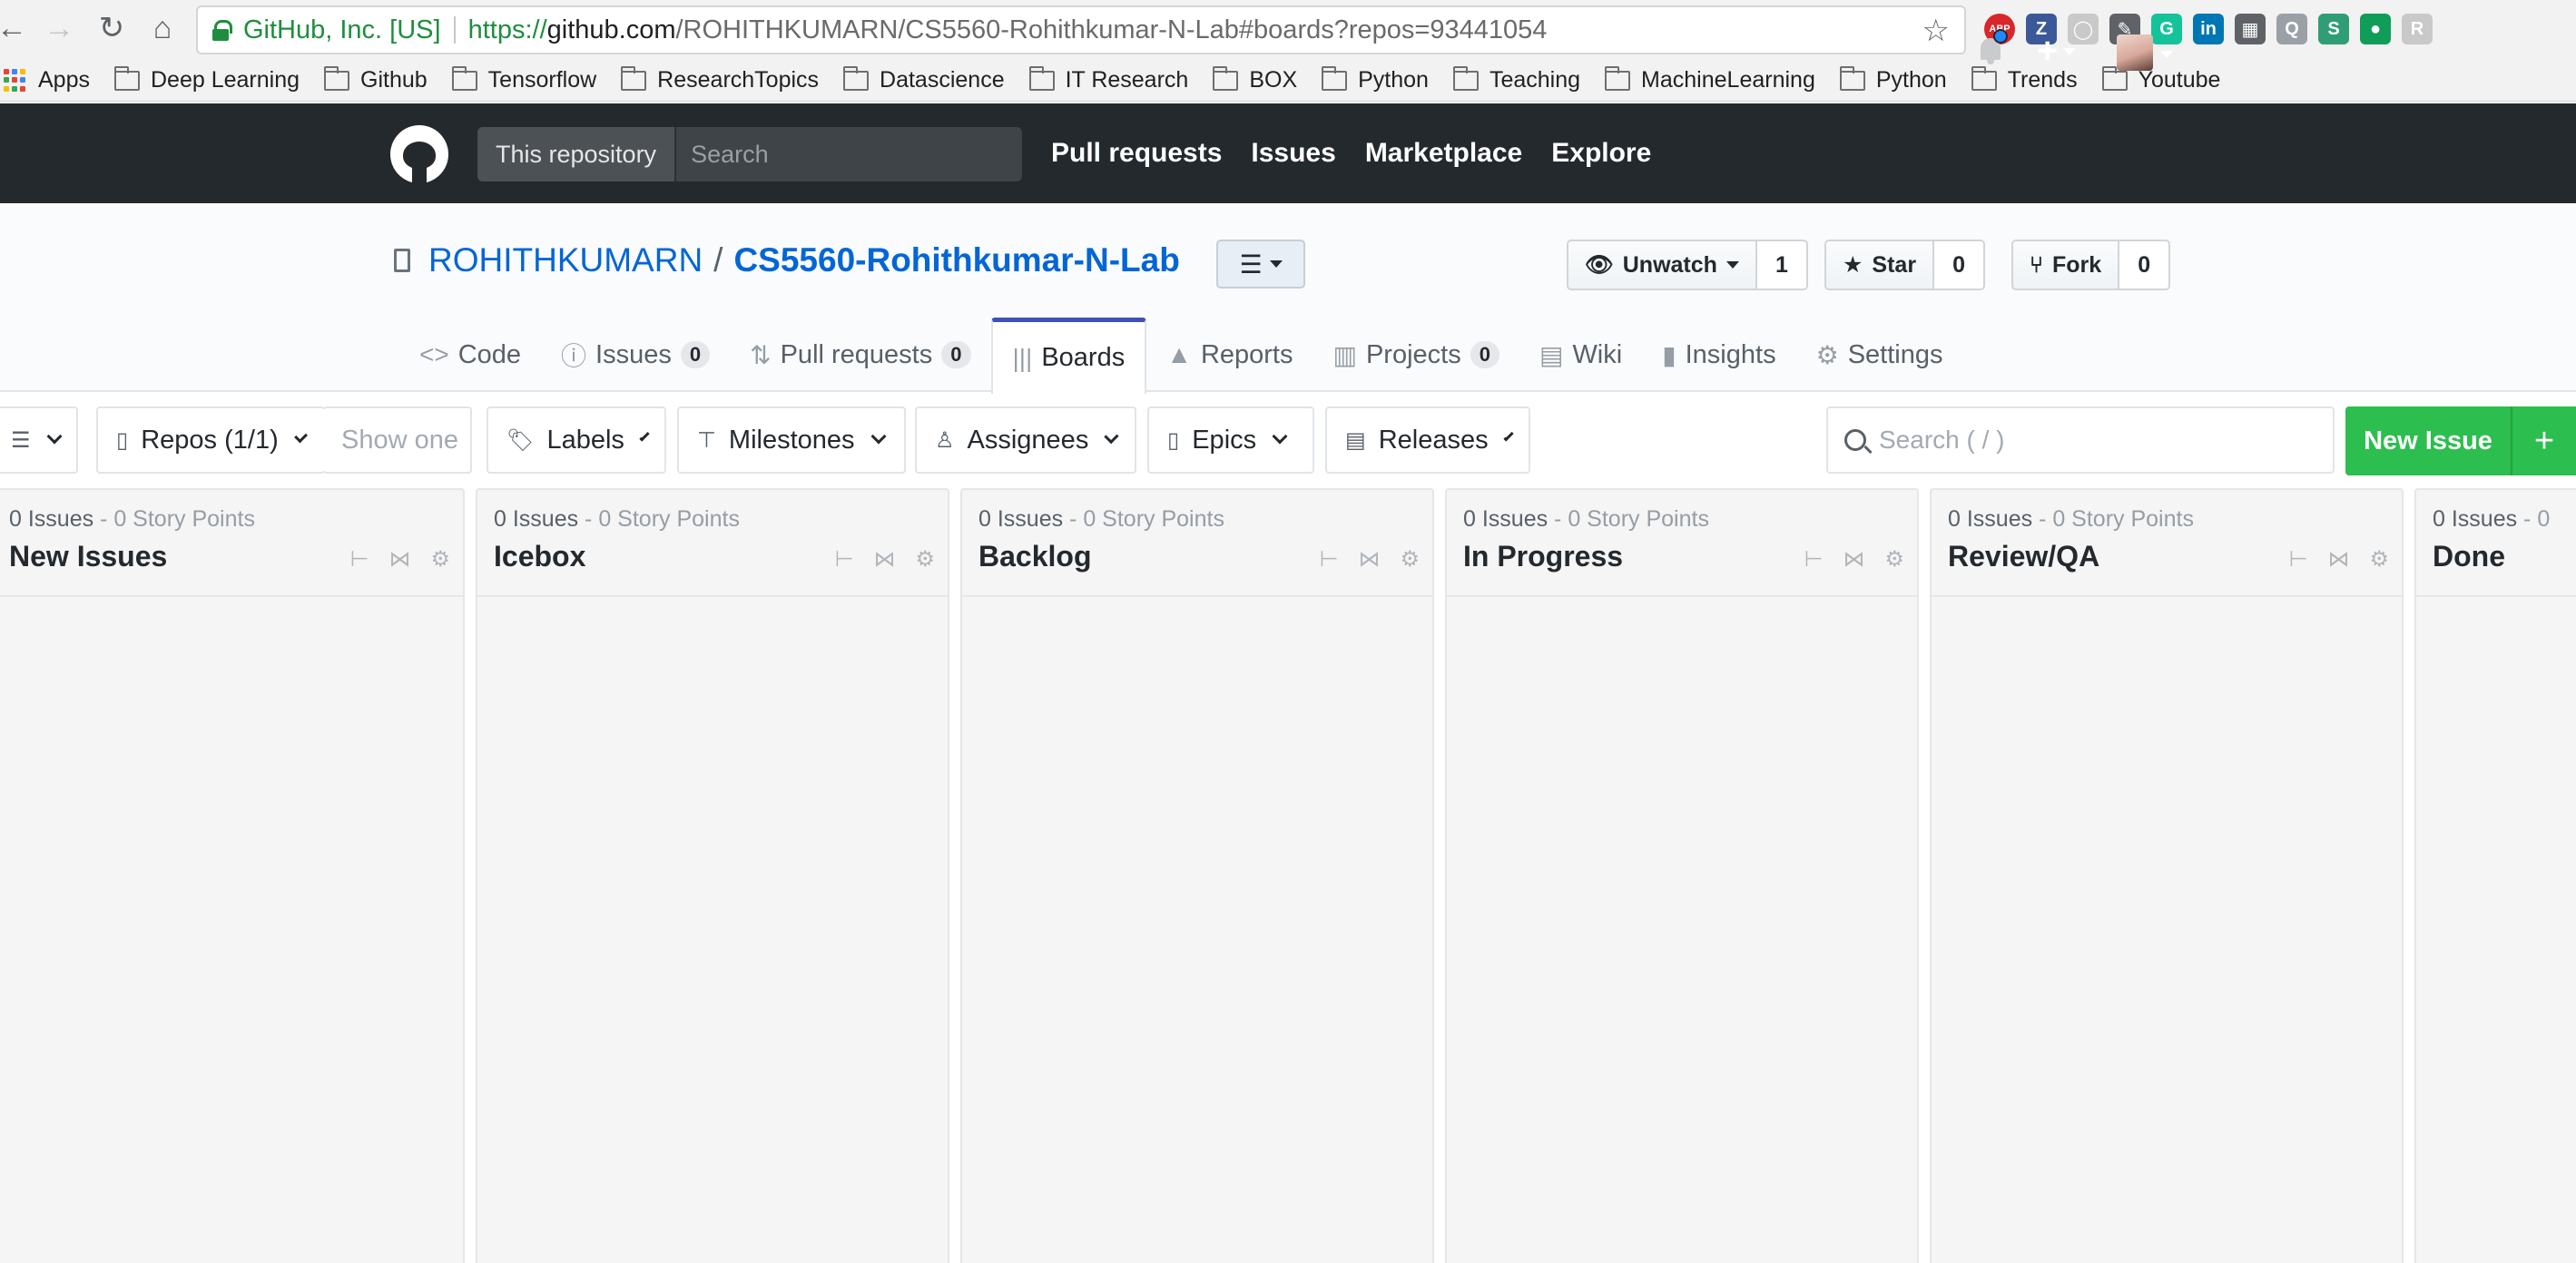  Describe the element at coordinates (2166, 29) in the screenshot. I see `grammarly-icon: G` at that location.